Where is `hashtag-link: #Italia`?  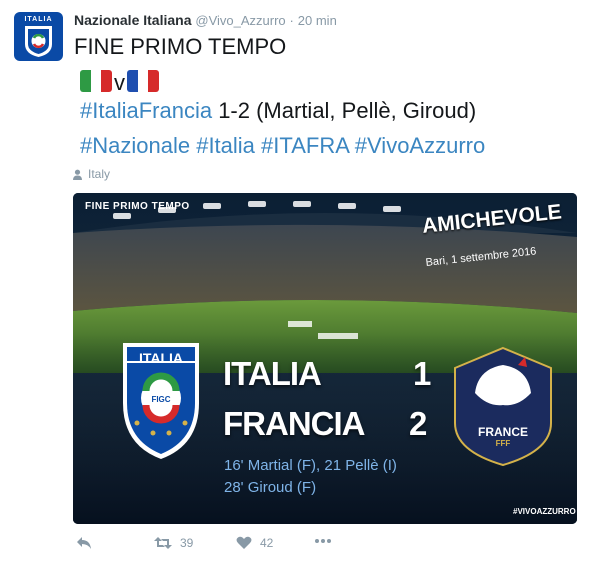
hashtag-link: #Italia is located at coordinates (225, 145).